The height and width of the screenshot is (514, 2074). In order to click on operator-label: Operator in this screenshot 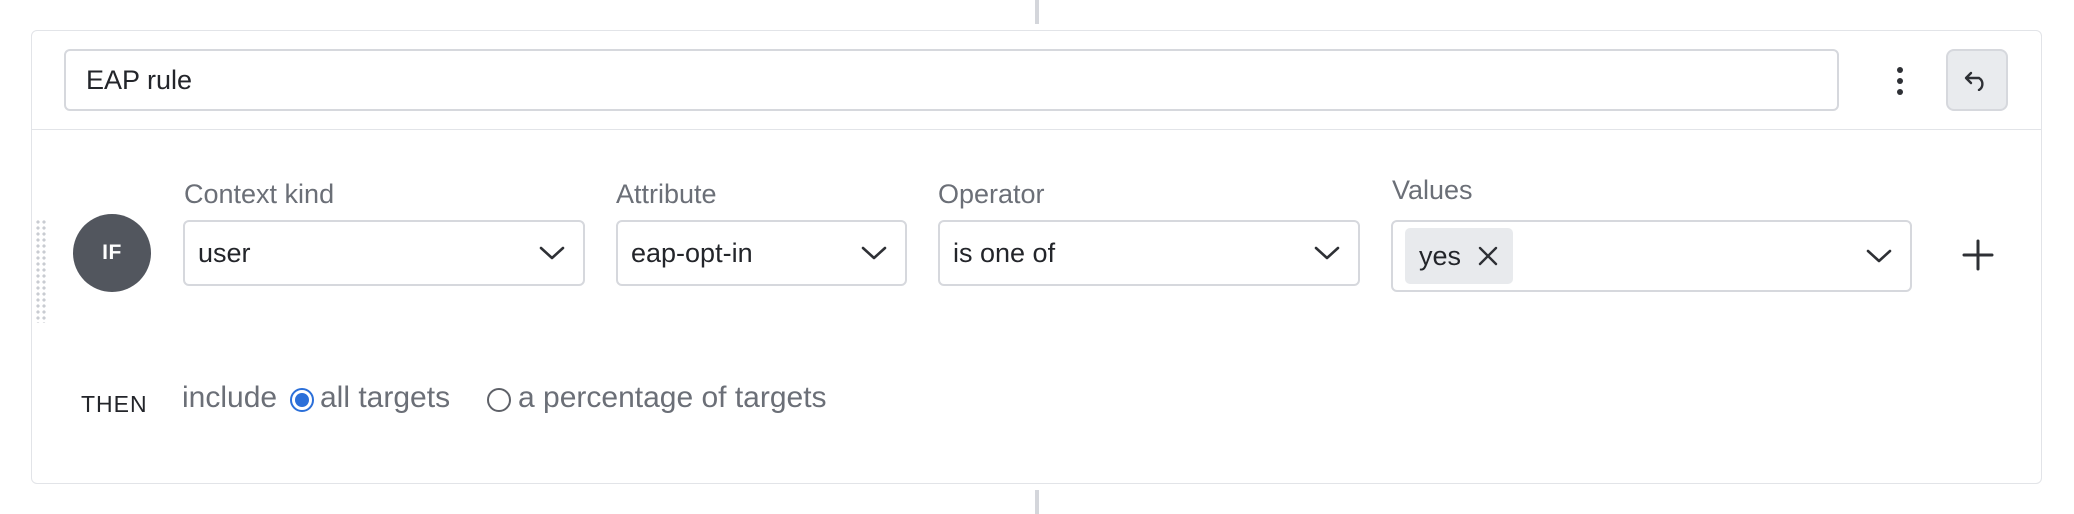, I will do `click(991, 194)`.